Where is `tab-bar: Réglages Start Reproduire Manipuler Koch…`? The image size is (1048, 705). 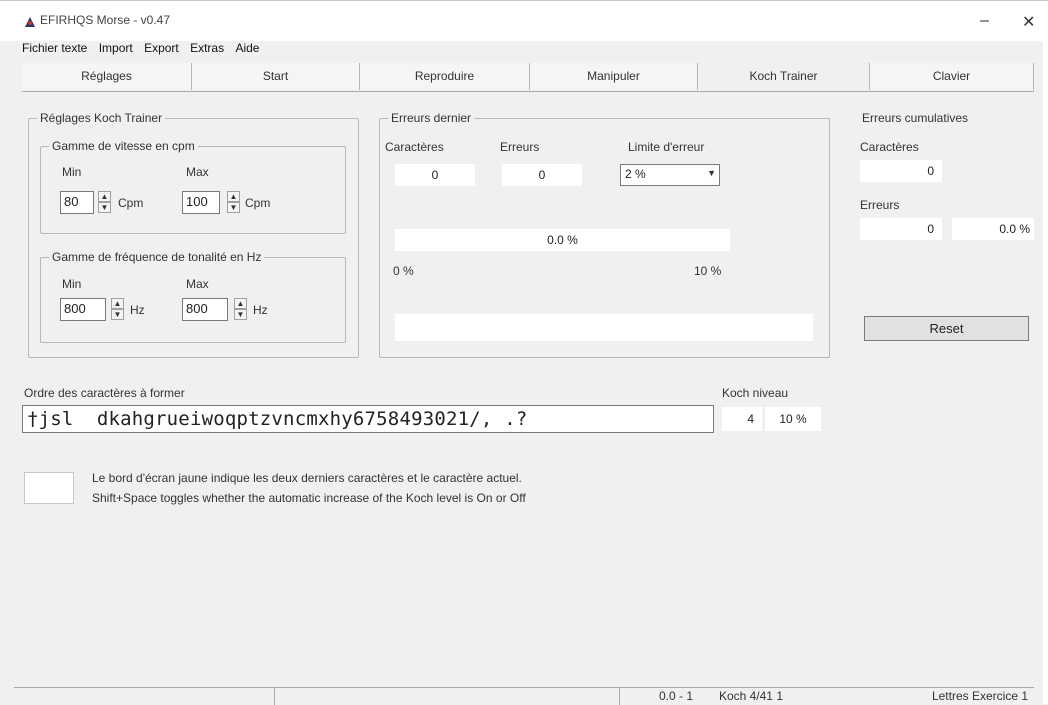
tab-bar: Réglages Start Reproduire Manipuler Koch… is located at coordinates (528, 77).